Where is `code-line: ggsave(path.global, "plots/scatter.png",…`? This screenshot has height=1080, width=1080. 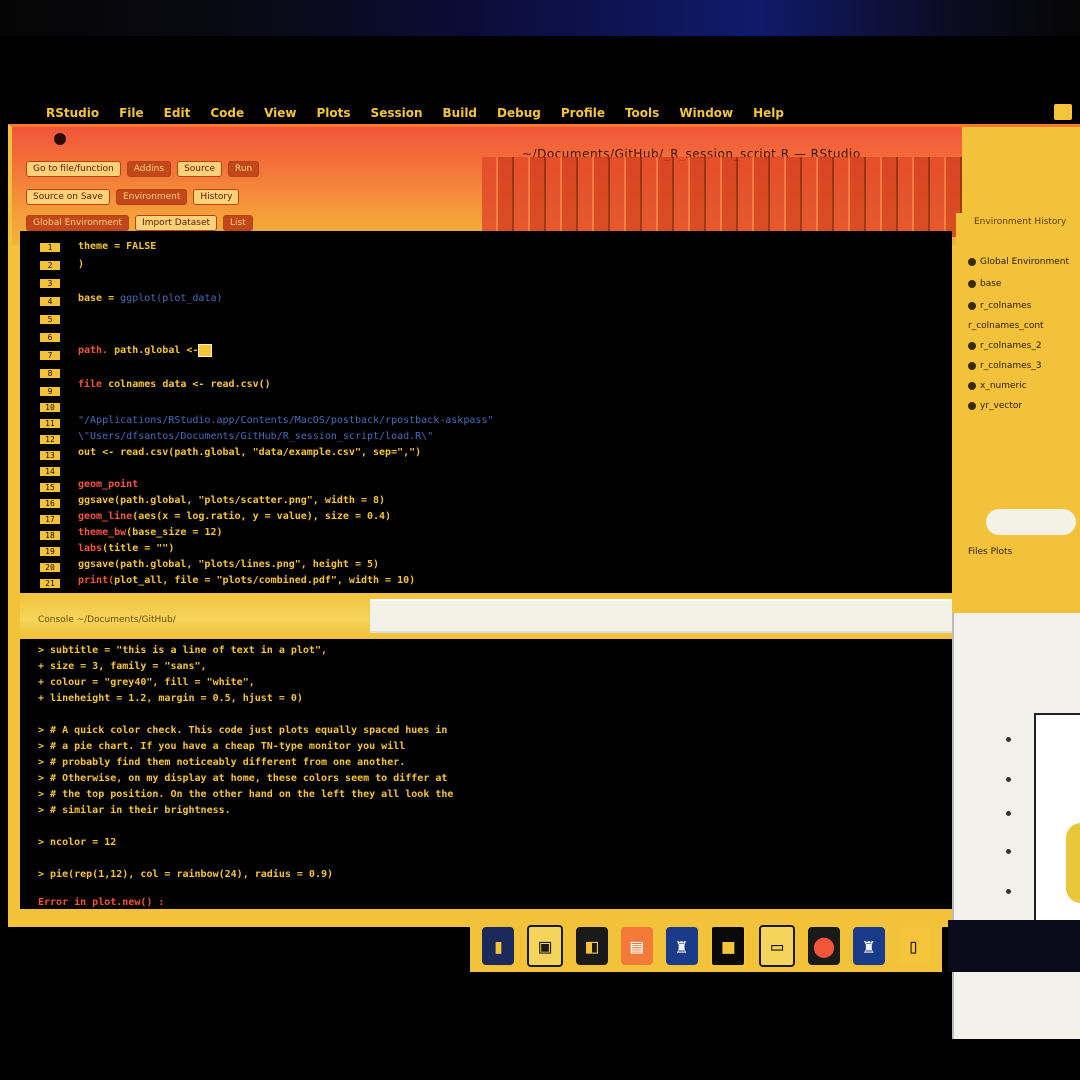
code-line: ggsave(path.global, "plots/scatter.png",… is located at coordinates (232, 500).